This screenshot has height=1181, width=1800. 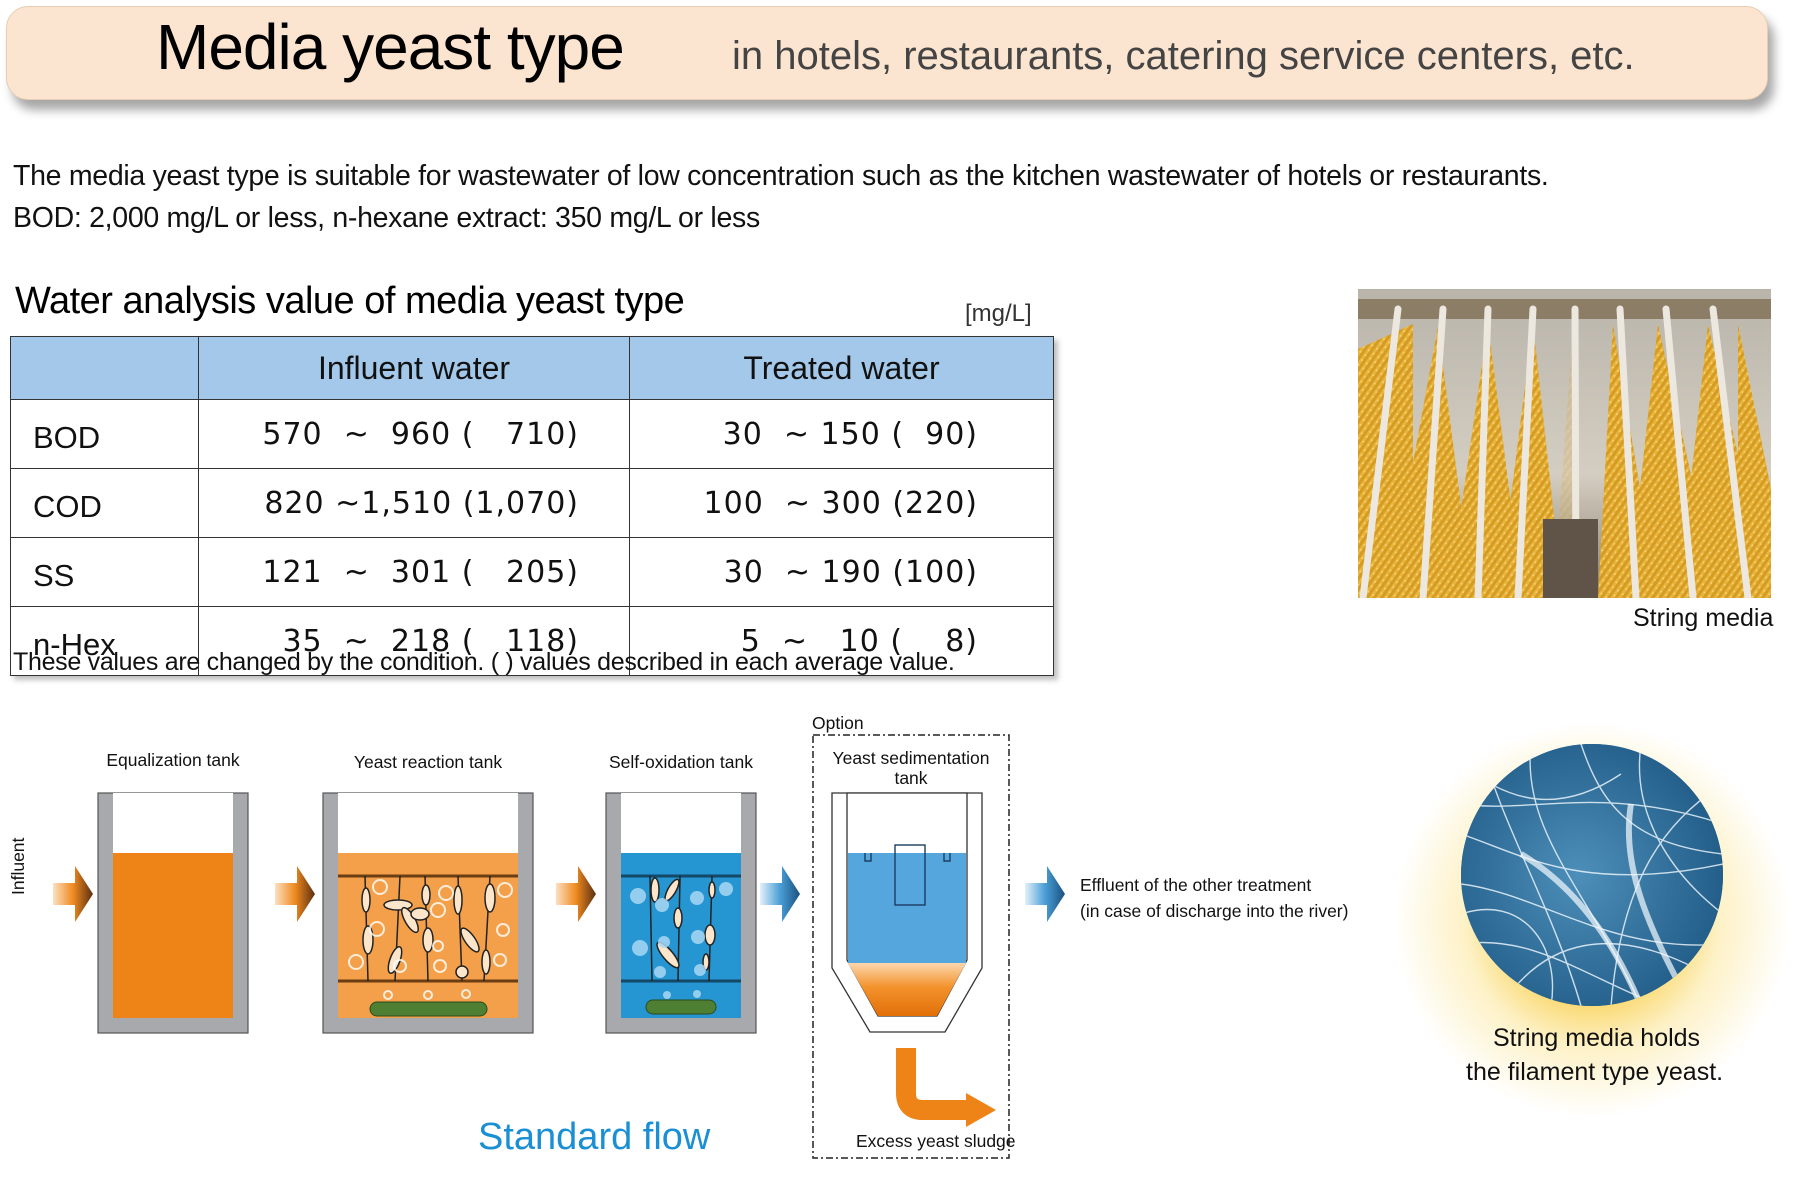 I want to click on treated-value: 100 ~ 300 (220), so click(x=841, y=503).